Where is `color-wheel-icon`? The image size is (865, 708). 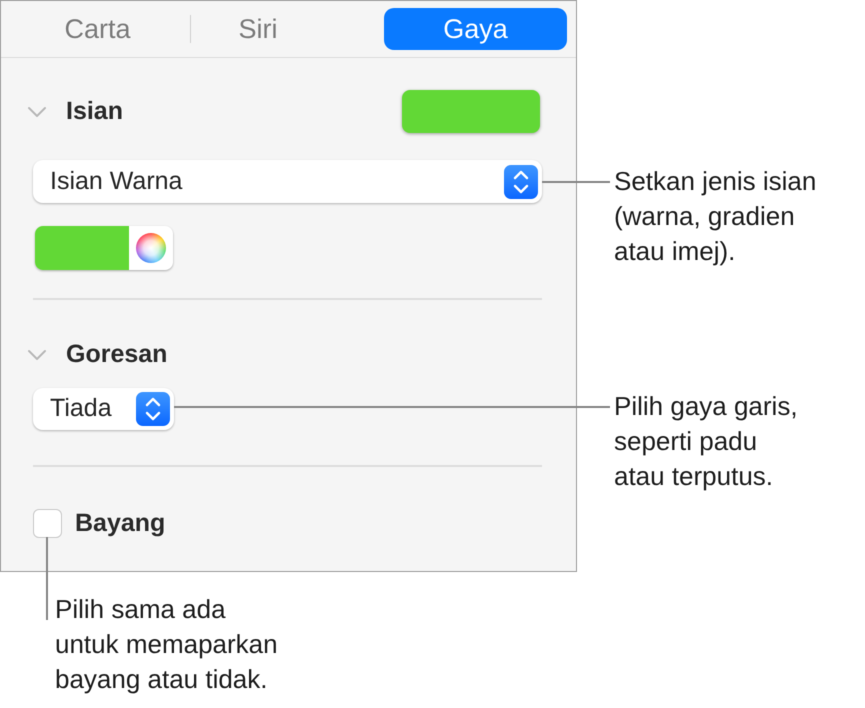 color-wheel-icon is located at coordinates (151, 248).